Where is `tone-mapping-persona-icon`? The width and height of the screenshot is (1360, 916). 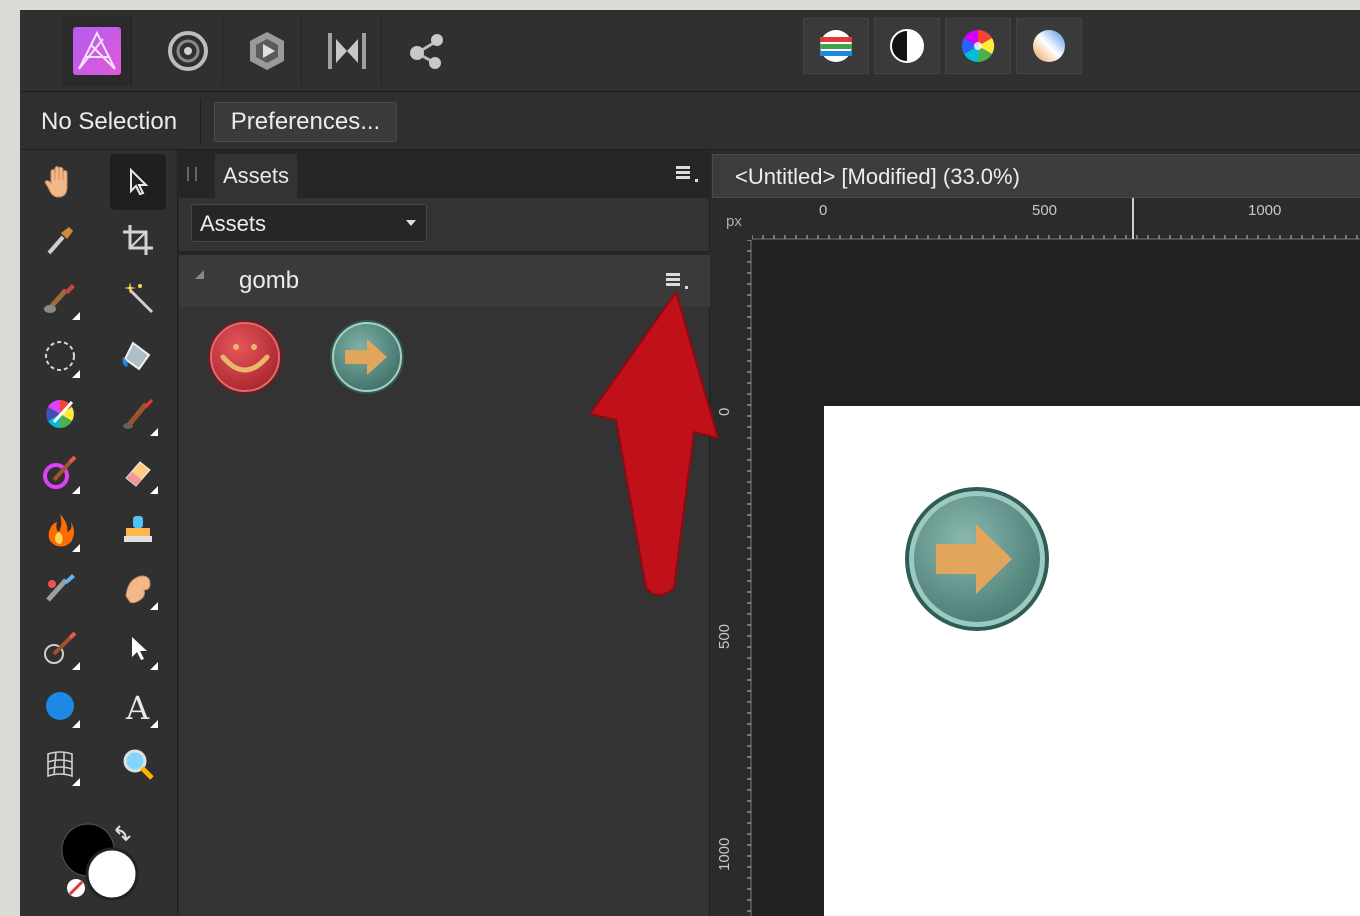 tone-mapping-persona-icon is located at coordinates (346, 51).